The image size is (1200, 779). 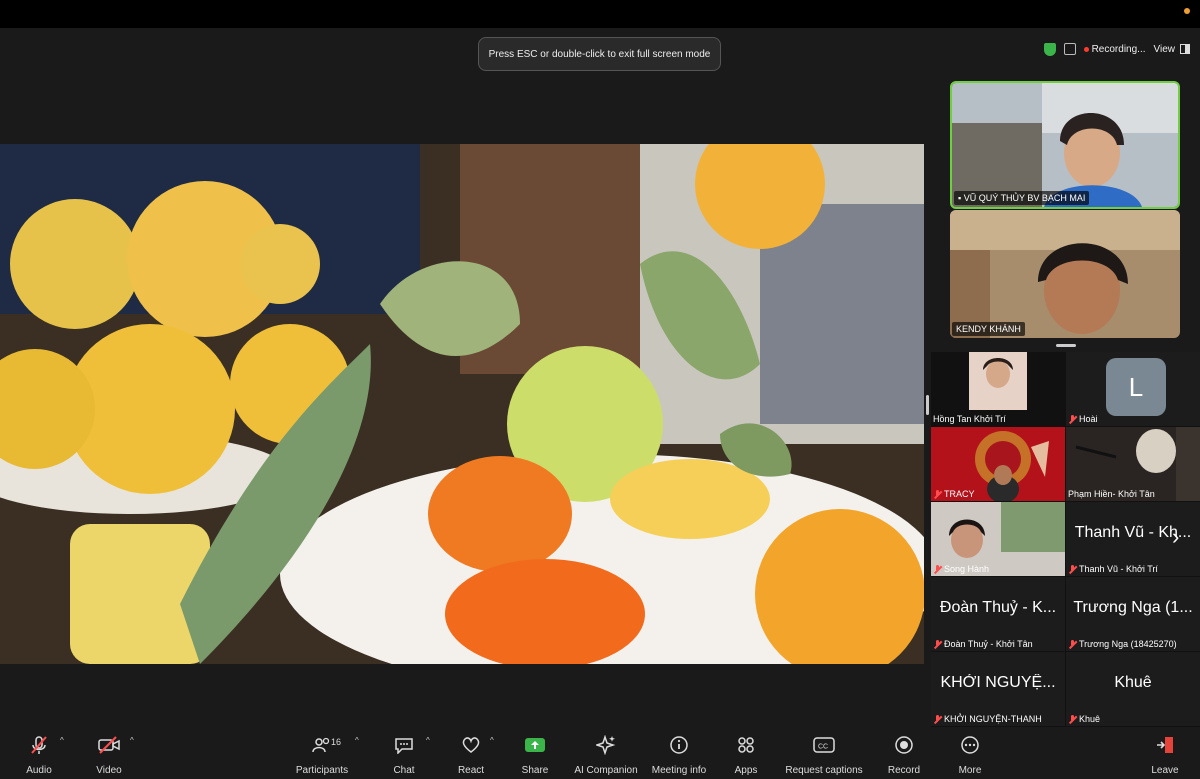 I want to click on participant-name: Thanh Vũ - Khởi Trí, so click(x=1118, y=569).